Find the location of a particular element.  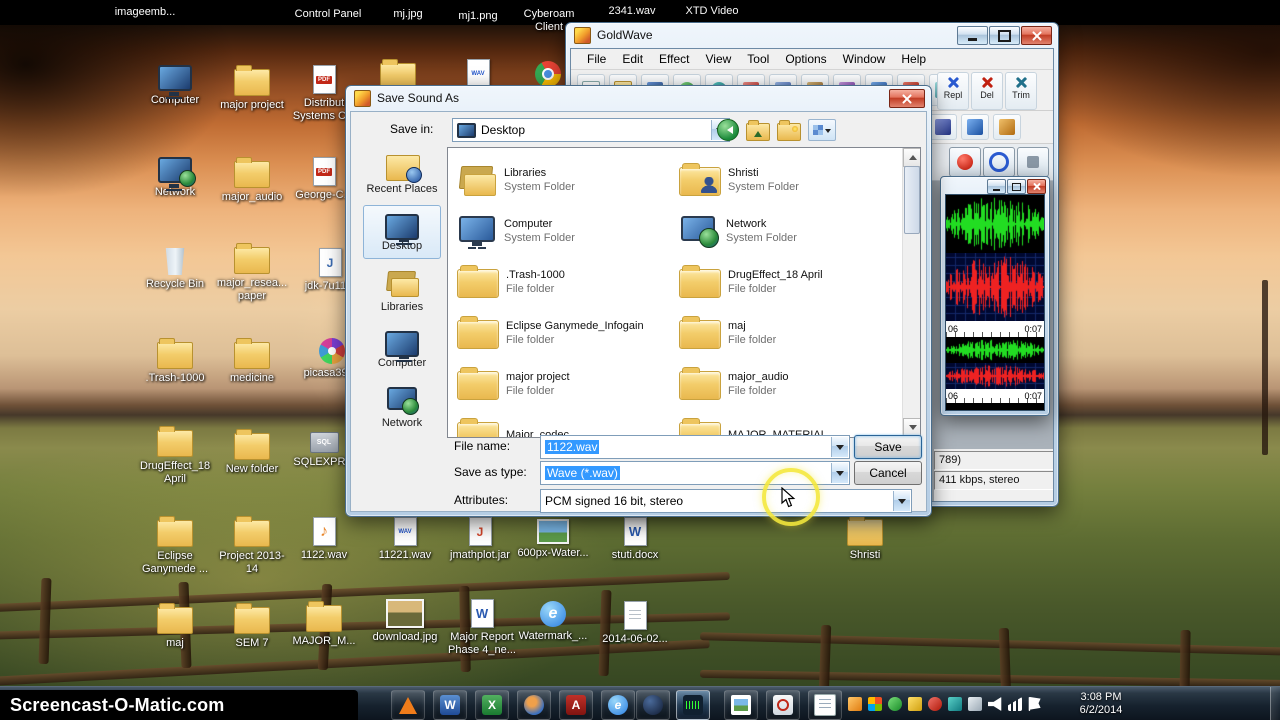

show-desktop-button is located at coordinates (1275, 703).